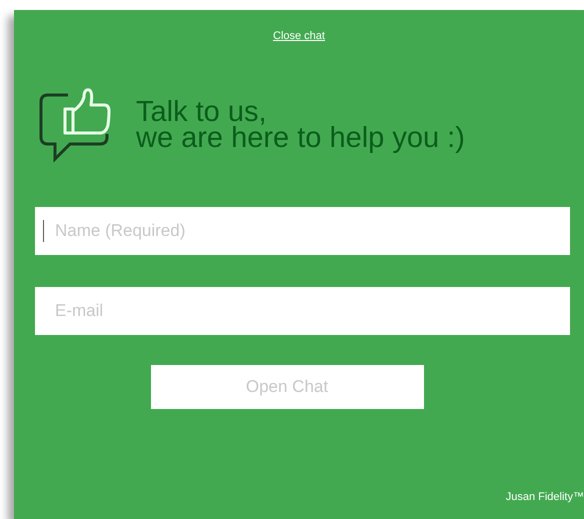  Describe the element at coordinates (545, 497) in the screenshot. I see `footer-brand: Jusan Fidelity™` at that location.